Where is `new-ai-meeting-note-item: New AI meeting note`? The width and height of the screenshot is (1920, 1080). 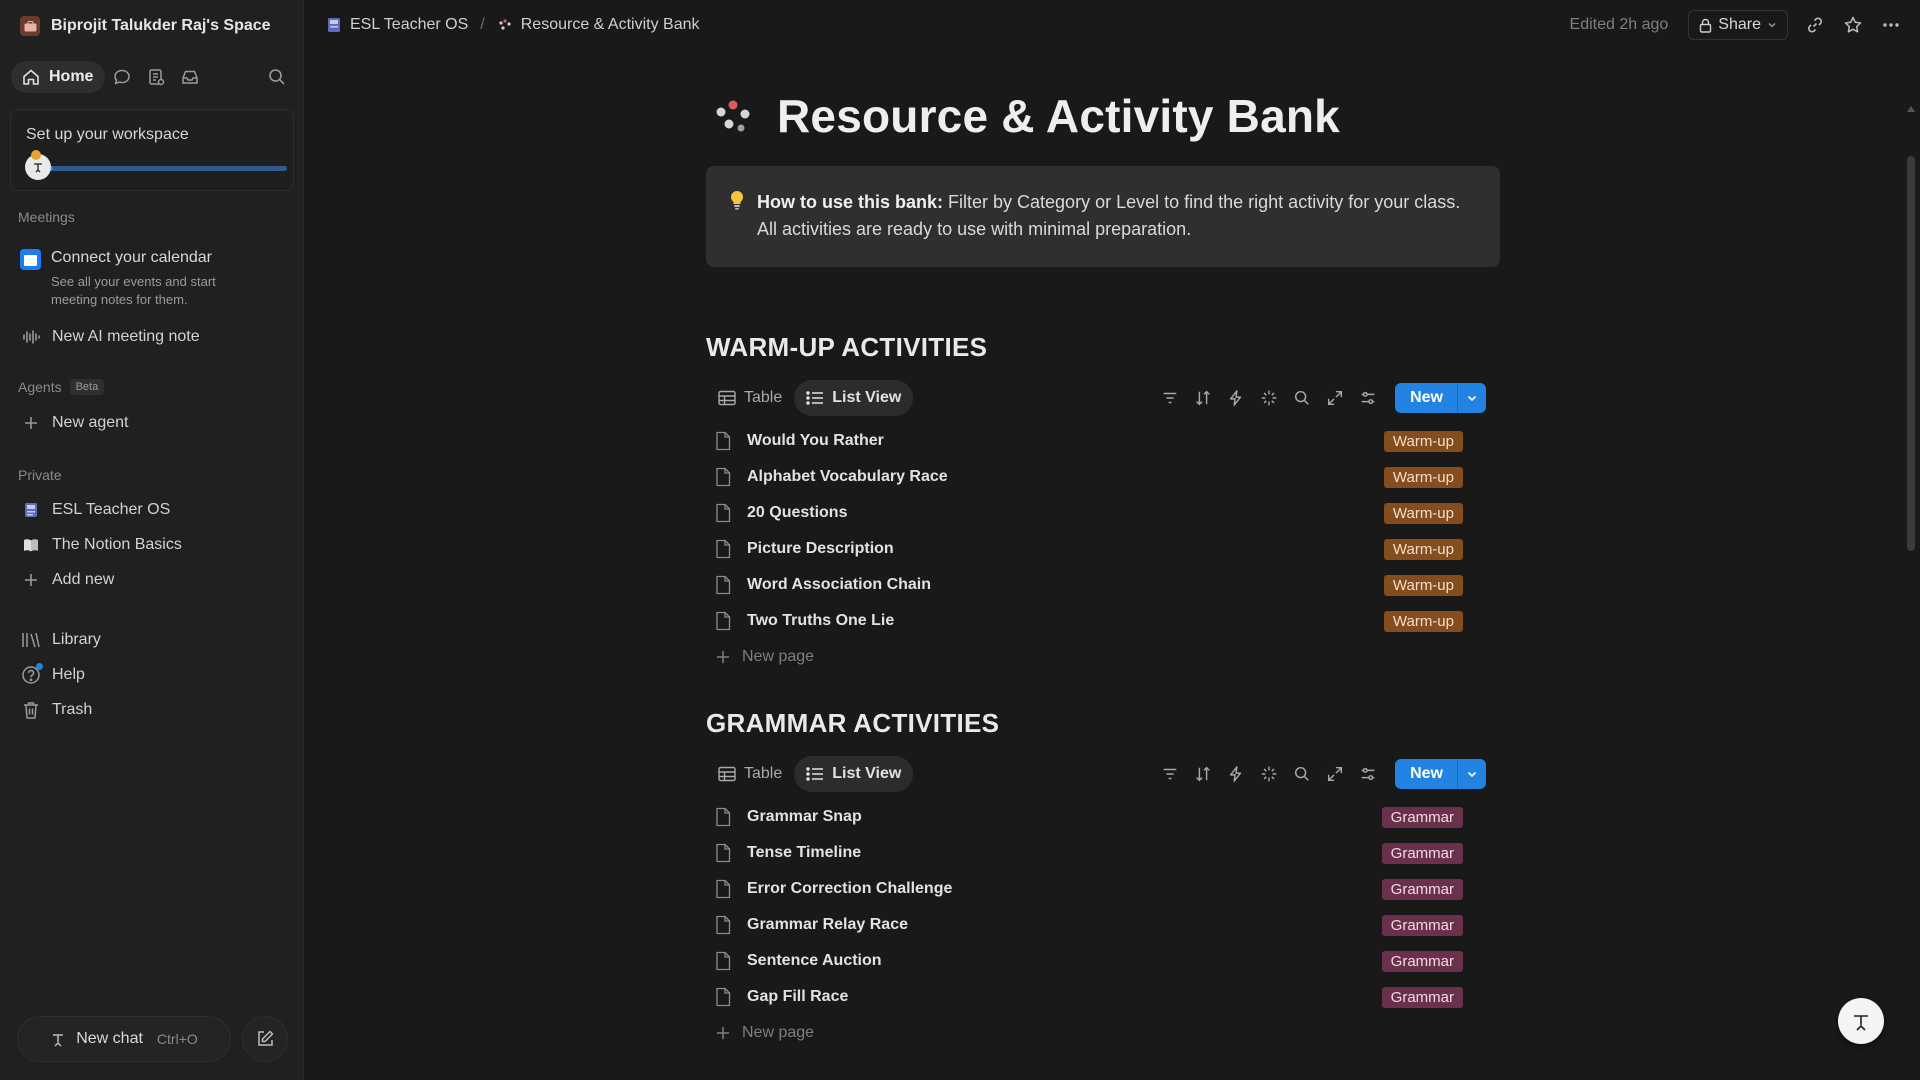 new-ai-meeting-note-item: New AI meeting note is located at coordinates (110, 337).